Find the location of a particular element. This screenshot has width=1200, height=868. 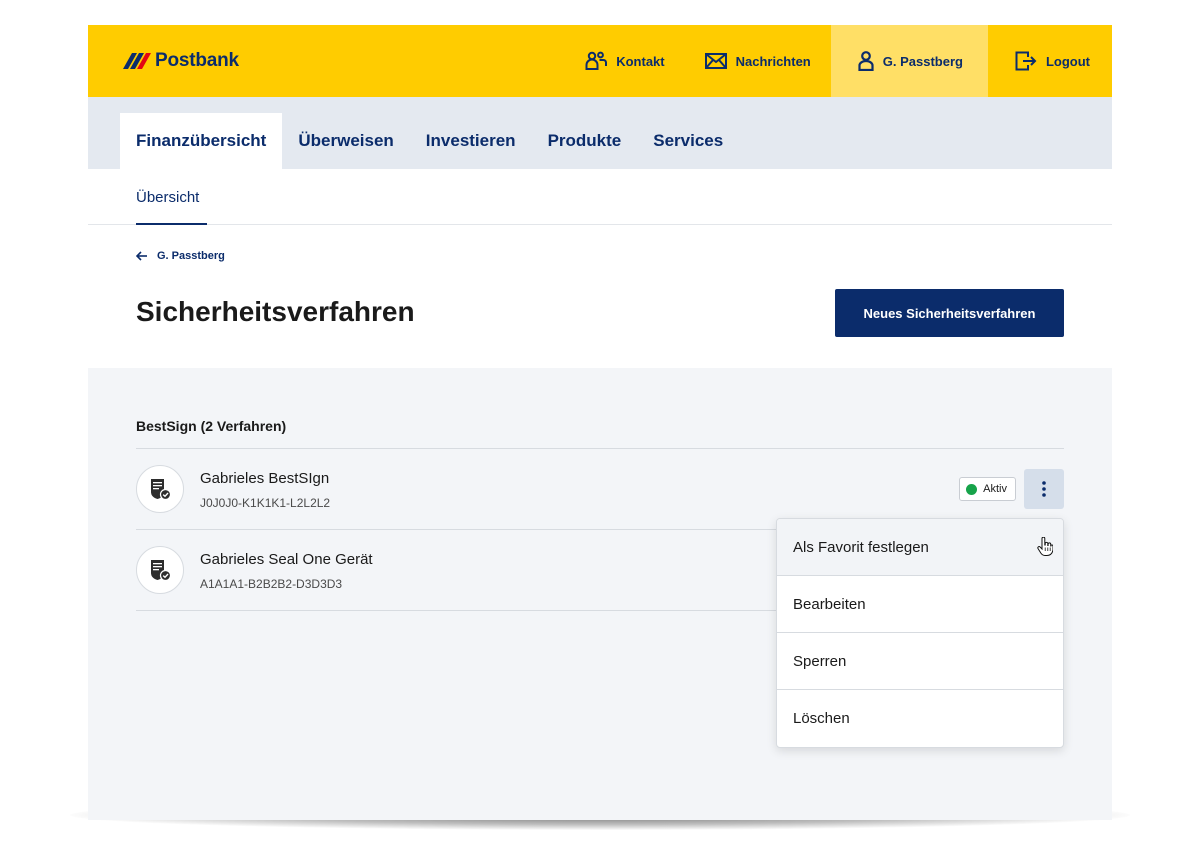

sub-navigation: Übersicht is located at coordinates (600, 197).